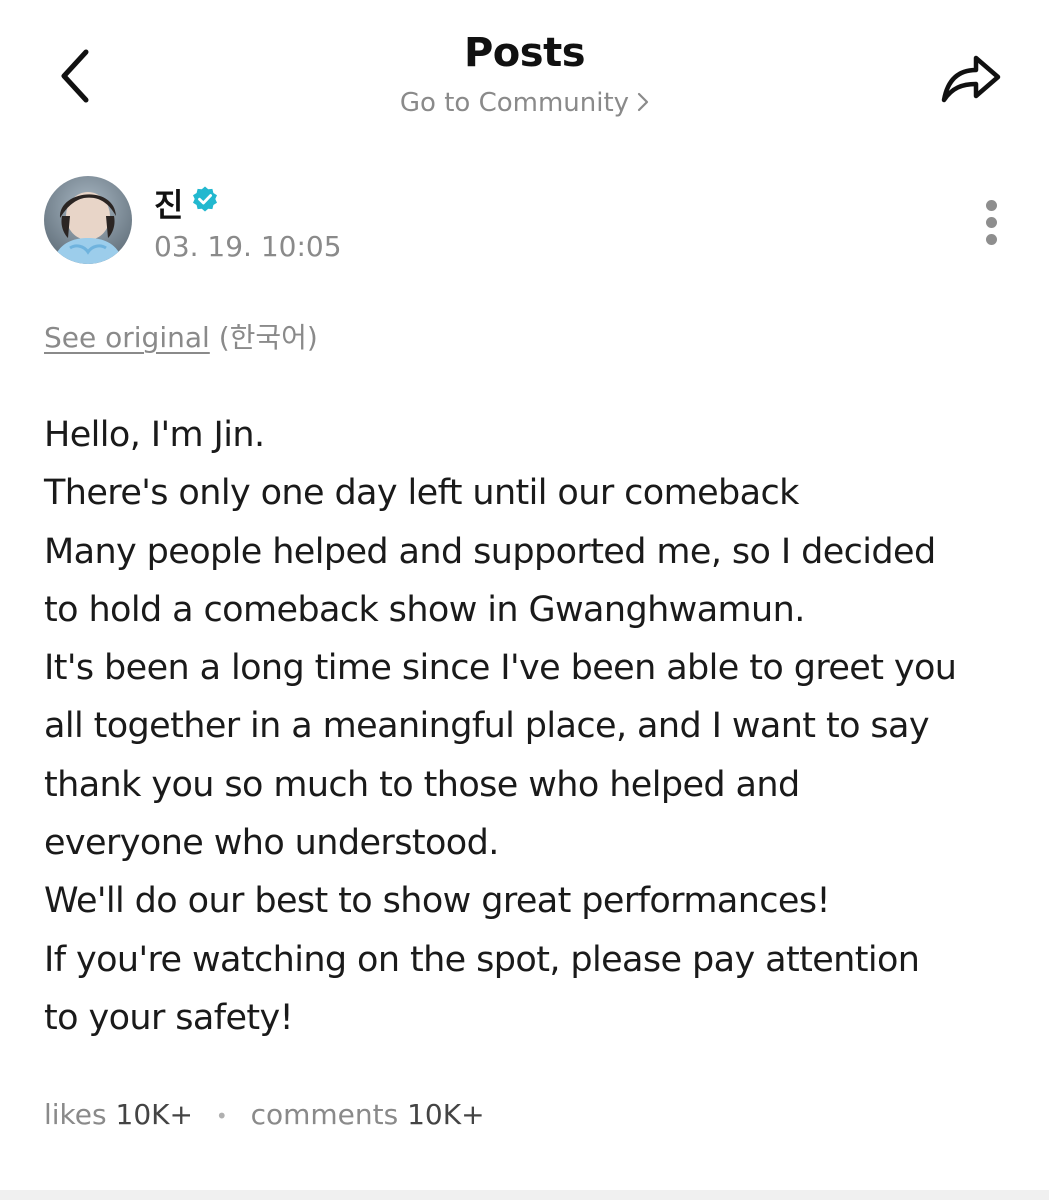  I want to click on go-to-community-label: Go to Community, so click(514, 103).